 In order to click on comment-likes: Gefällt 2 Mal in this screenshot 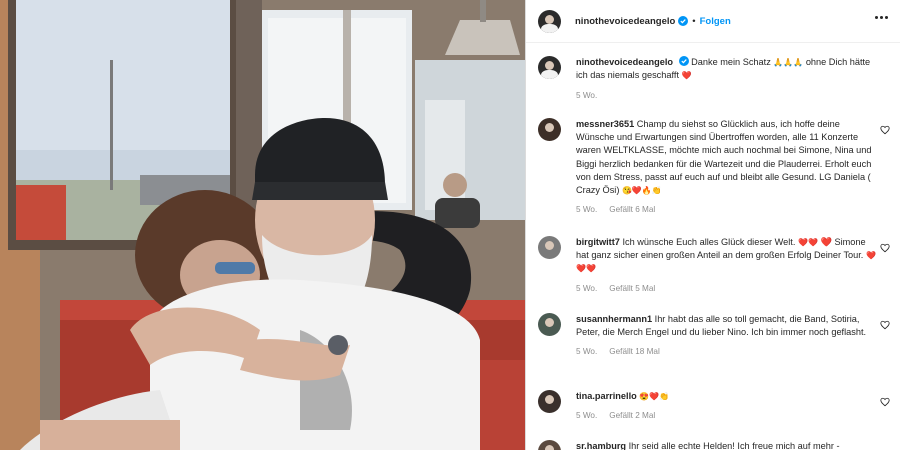, I will do `click(632, 415)`.